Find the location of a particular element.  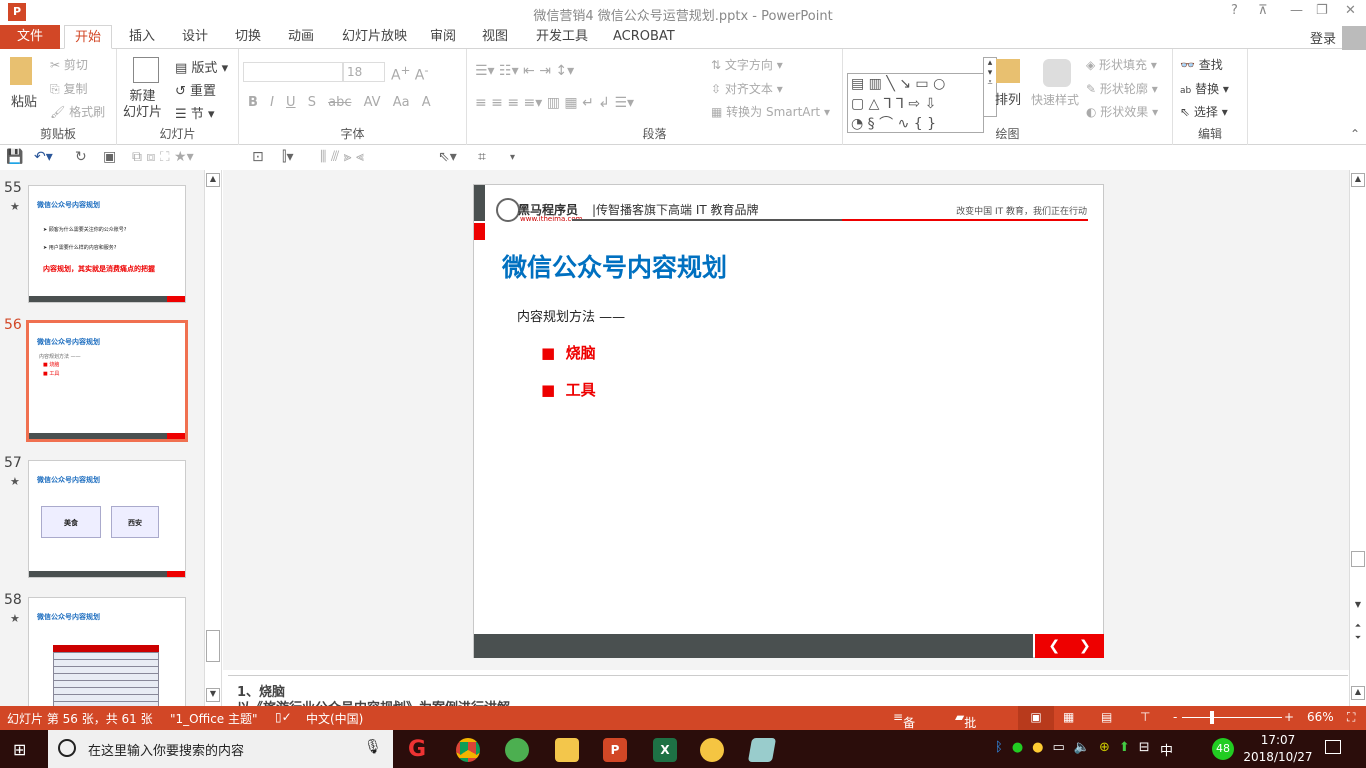

present-icon: ⊡ is located at coordinates (258, 157).